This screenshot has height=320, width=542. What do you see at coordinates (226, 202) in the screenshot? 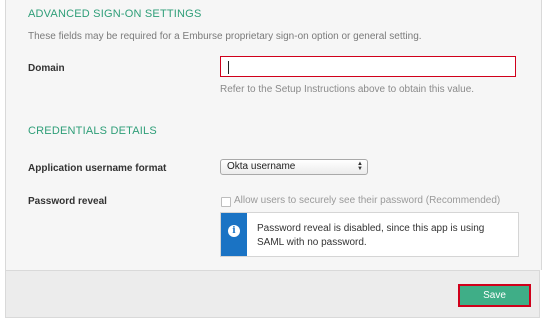
I see `password-reveal-checkbox` at bounding box center [226, 202].